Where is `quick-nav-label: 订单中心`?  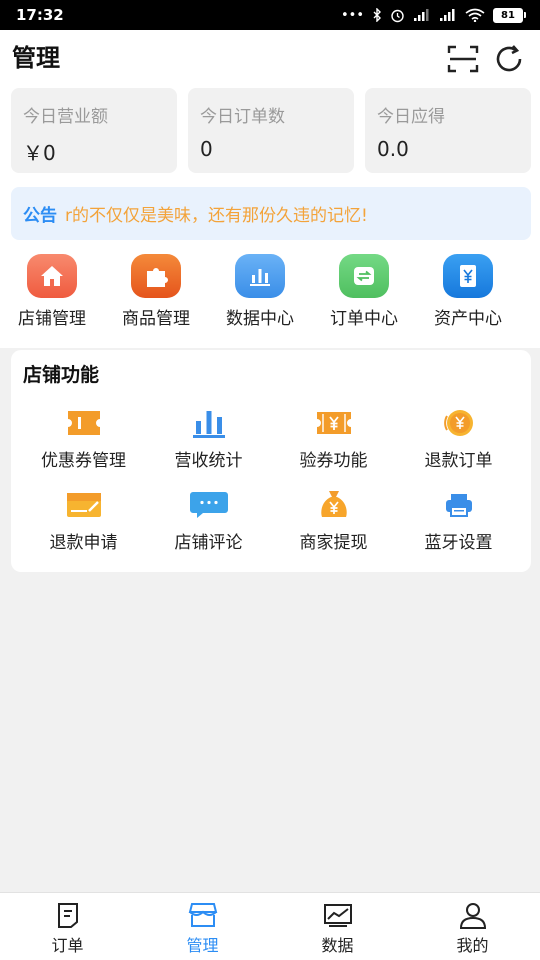
quick-nav-label: 订单中心 is located at coordinates (364, 319).